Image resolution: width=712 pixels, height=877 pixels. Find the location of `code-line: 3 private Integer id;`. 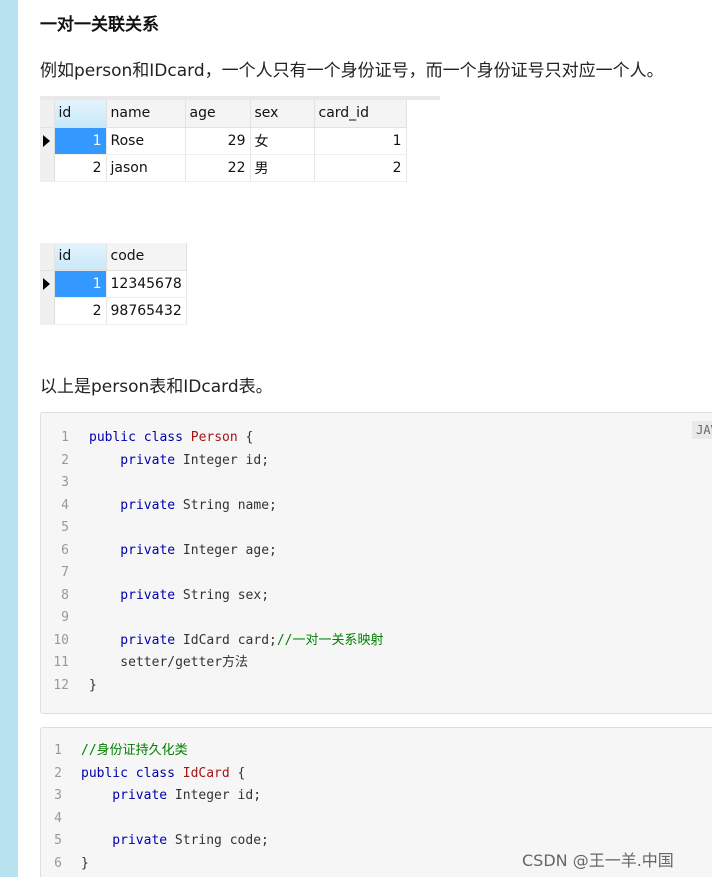

code-line: 3 private Integer id; is located at coordinates (151, 796).